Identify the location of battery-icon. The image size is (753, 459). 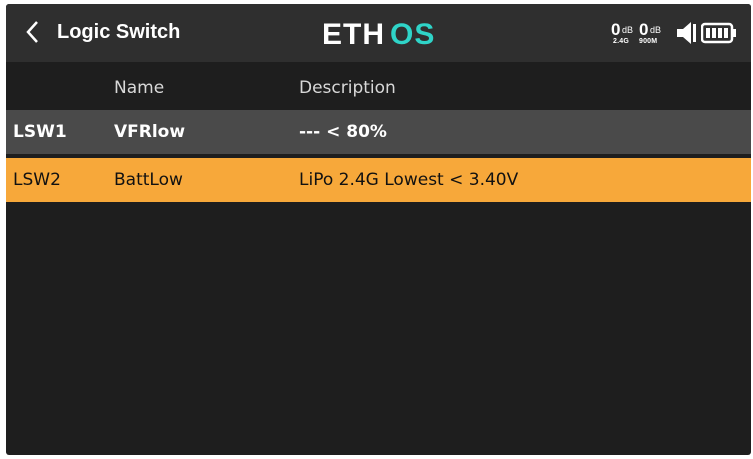
(718, 33).